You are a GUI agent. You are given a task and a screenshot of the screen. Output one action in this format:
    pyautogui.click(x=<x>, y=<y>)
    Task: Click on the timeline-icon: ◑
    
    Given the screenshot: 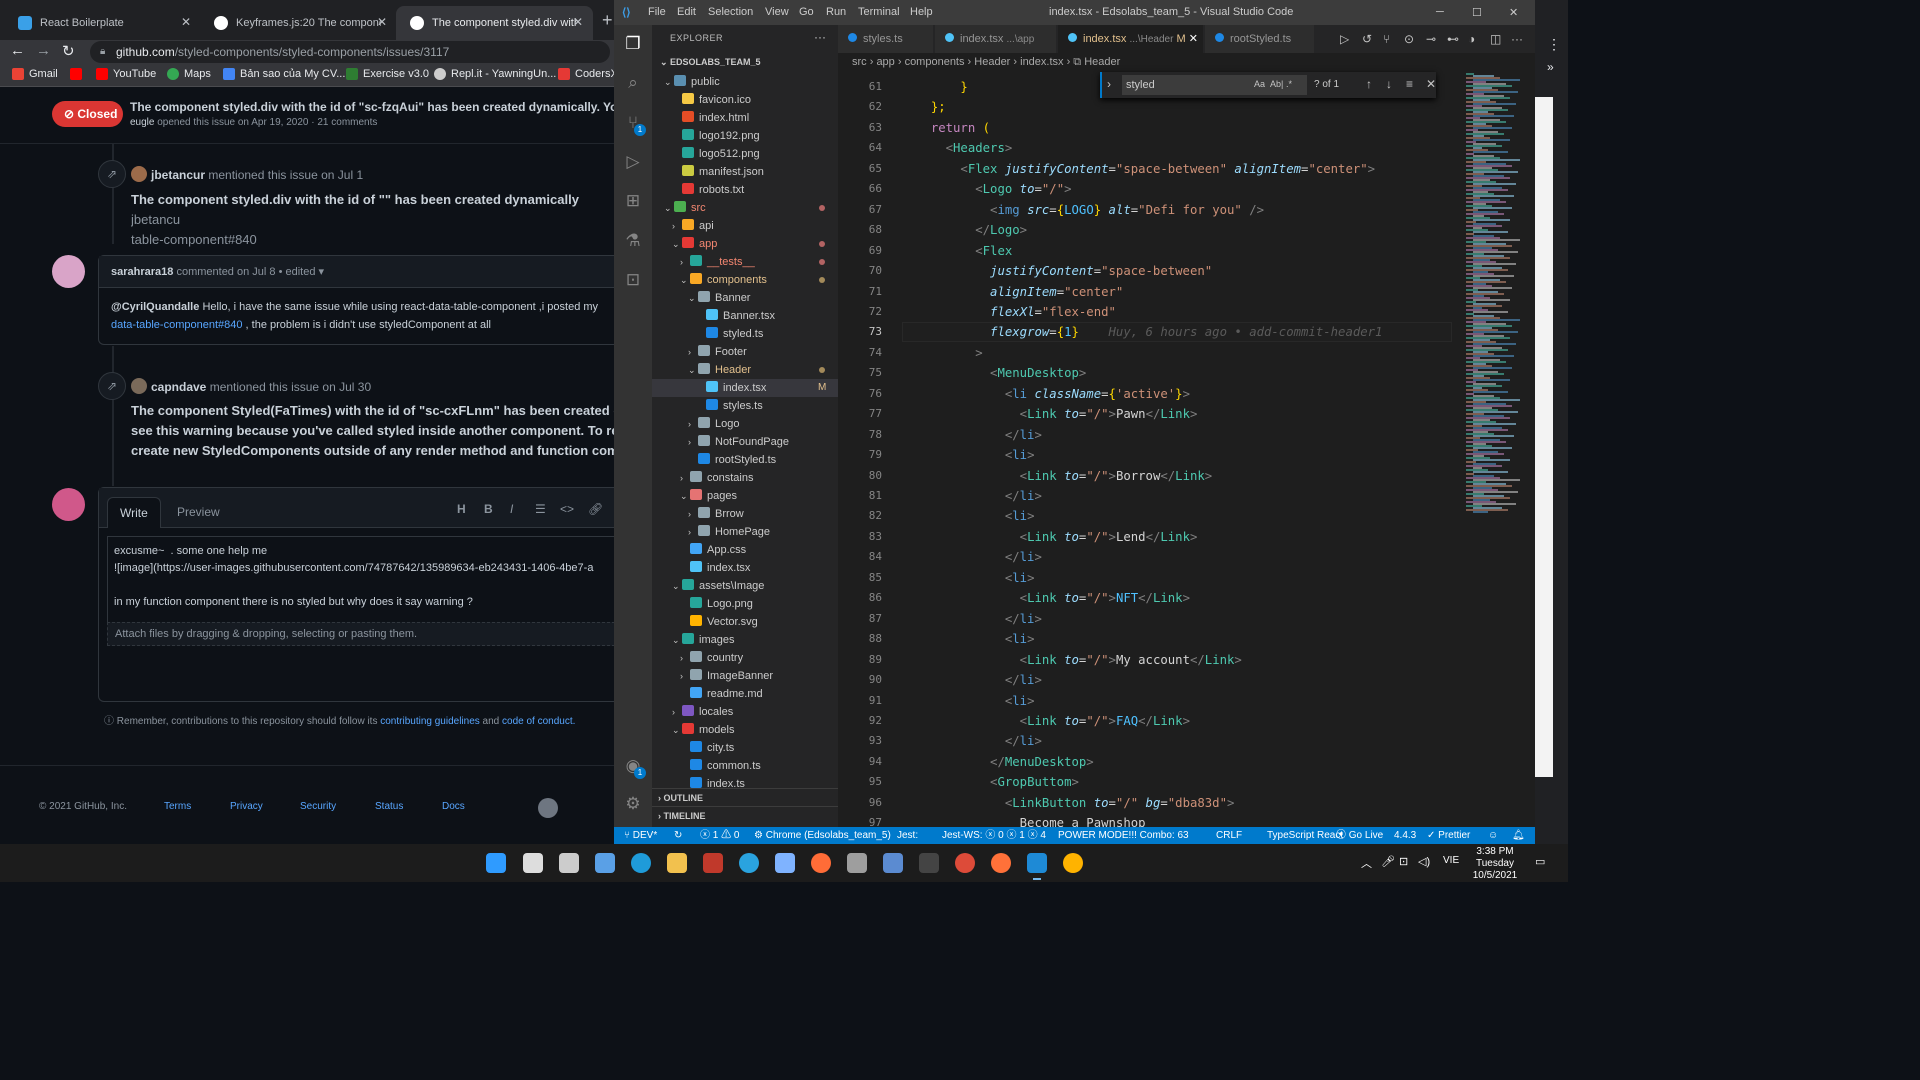 What is the action you would take?
    pyautogui.click(x=1471, y=39)
    